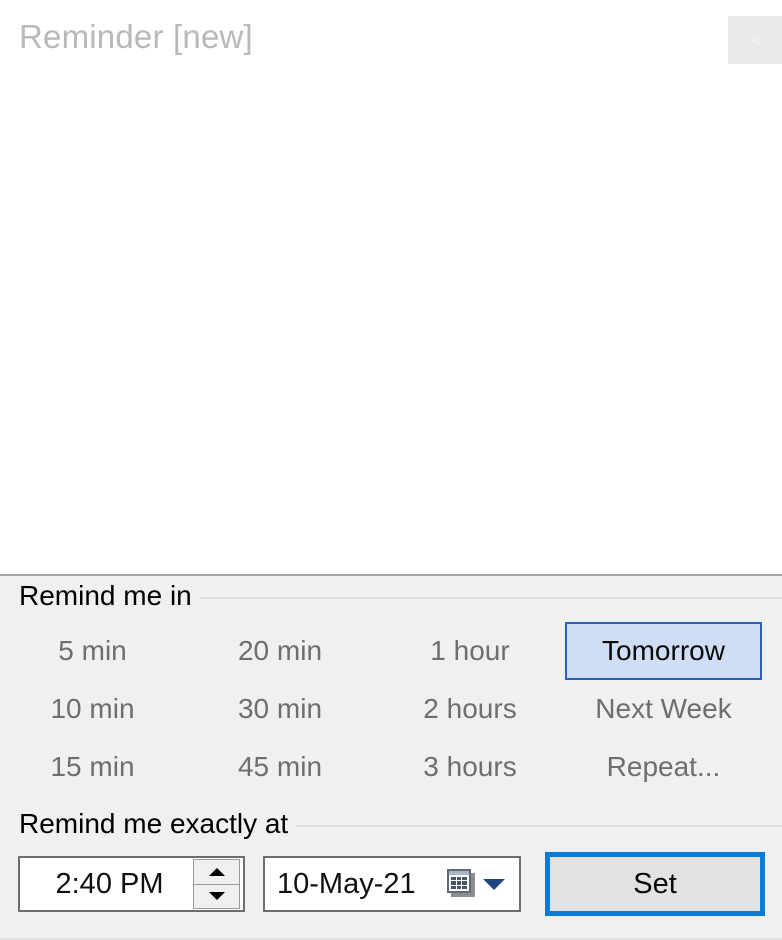  What do you see at coordinates (391, 824) in the screenshot?
I see `remind-me-exactly-at-header: Remind me exactly at` at bounding box center [391, 824].